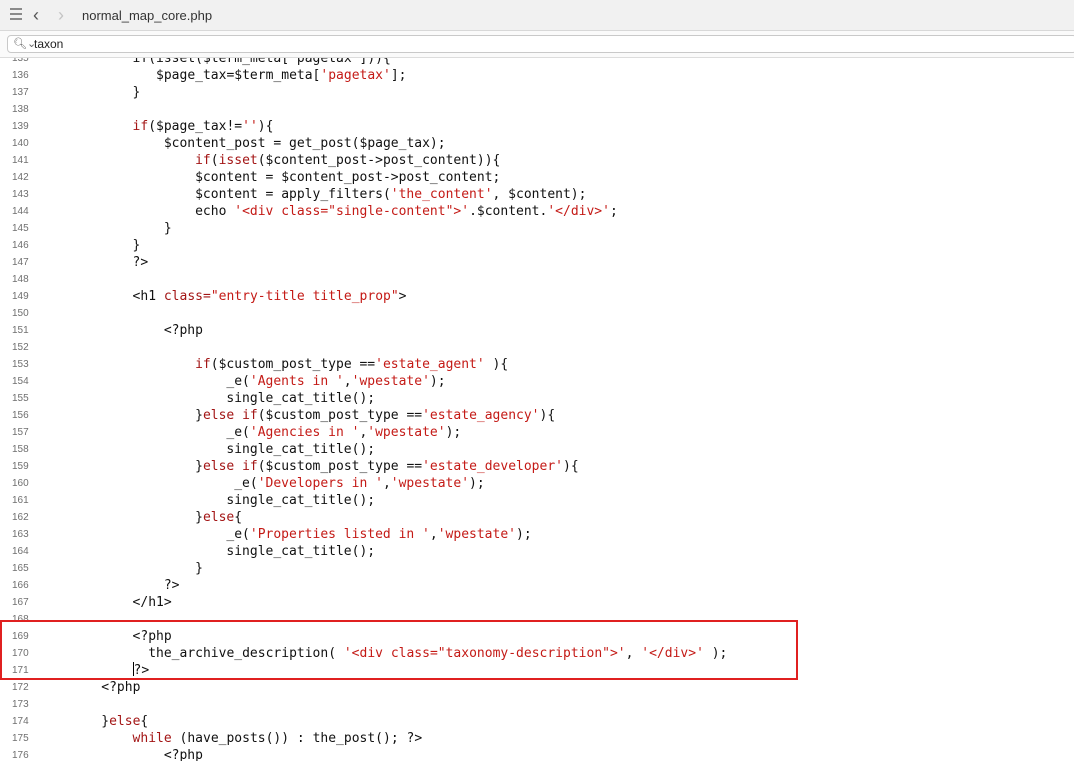  I want to click on code-token: ,, so click(347, 381).